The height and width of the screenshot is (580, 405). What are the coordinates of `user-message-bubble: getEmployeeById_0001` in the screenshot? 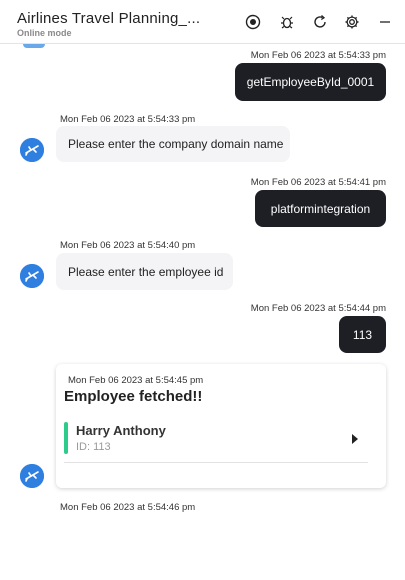 It's located at (310, 82).